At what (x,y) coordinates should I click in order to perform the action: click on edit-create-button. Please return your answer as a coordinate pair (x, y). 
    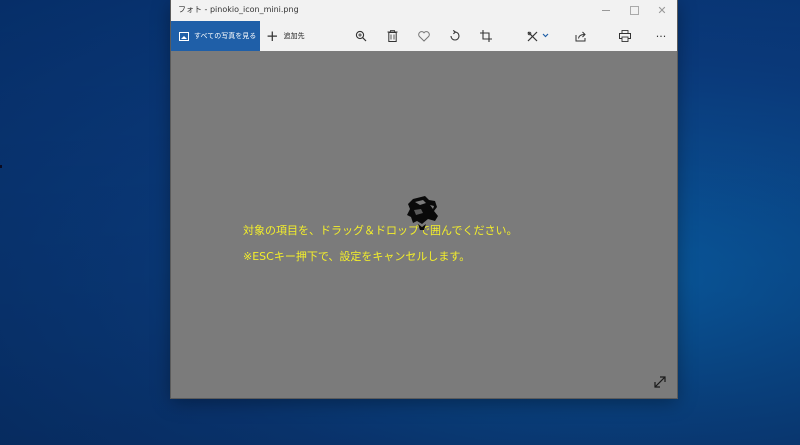
    Looking at the image, I should click on (539, 36).